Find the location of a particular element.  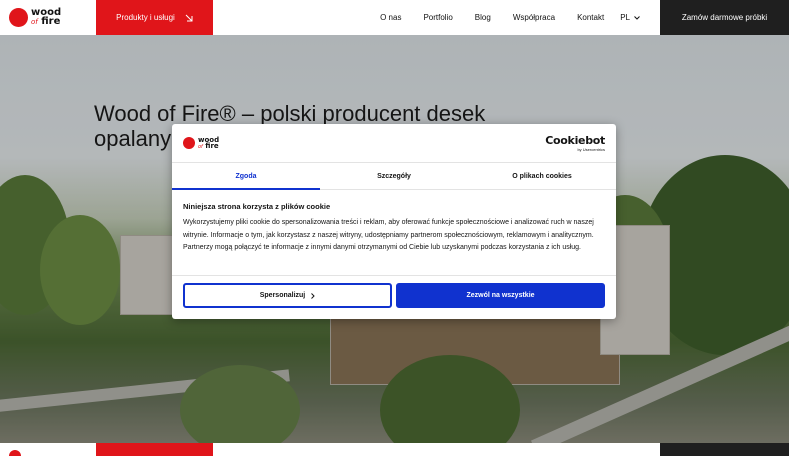

nav-item-o-nas: O nas is located at coordinates (390, 17).